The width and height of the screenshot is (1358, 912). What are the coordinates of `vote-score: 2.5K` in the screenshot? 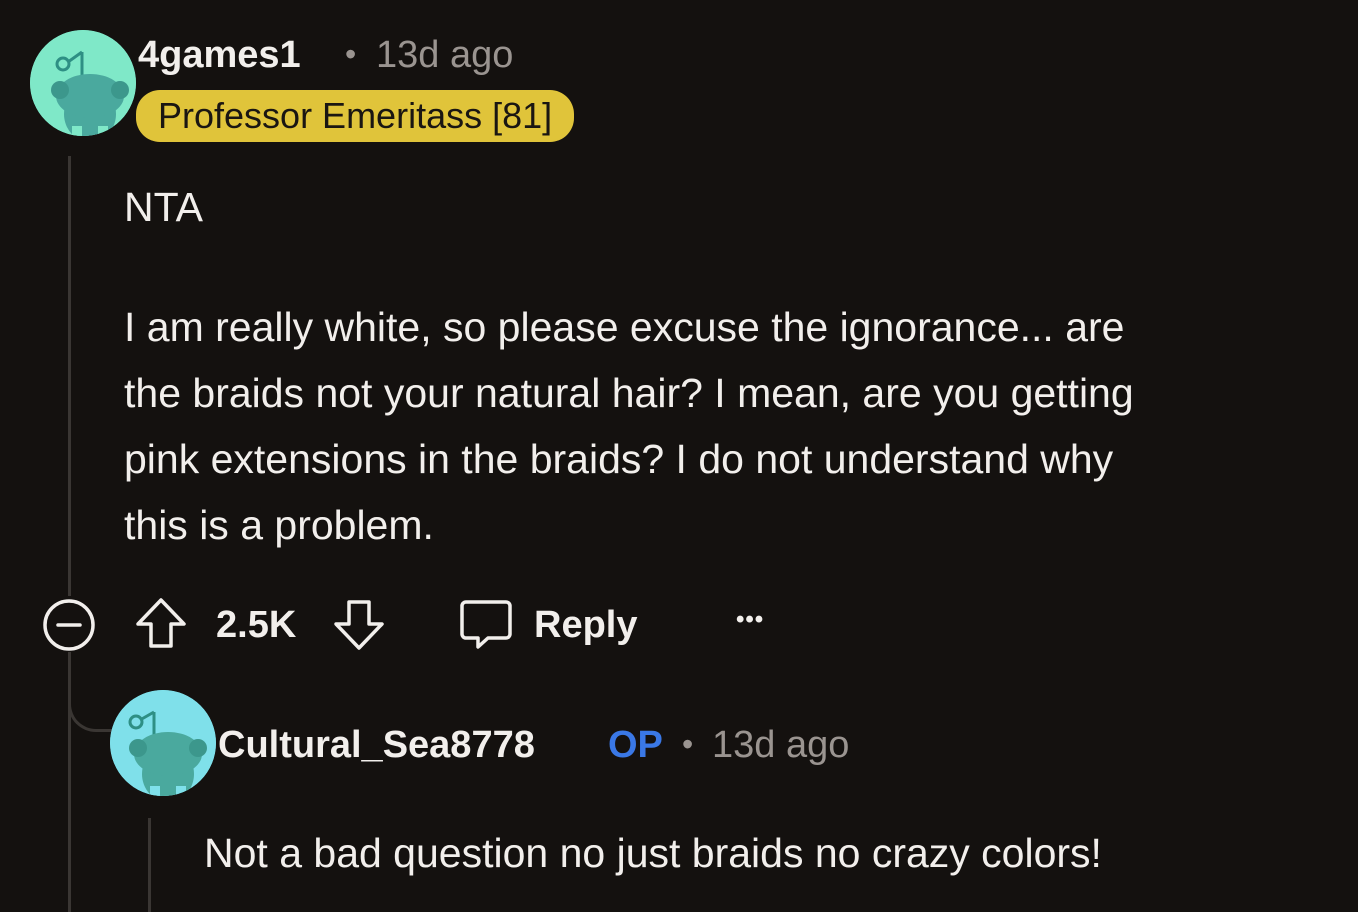 It's located at (256, 625).